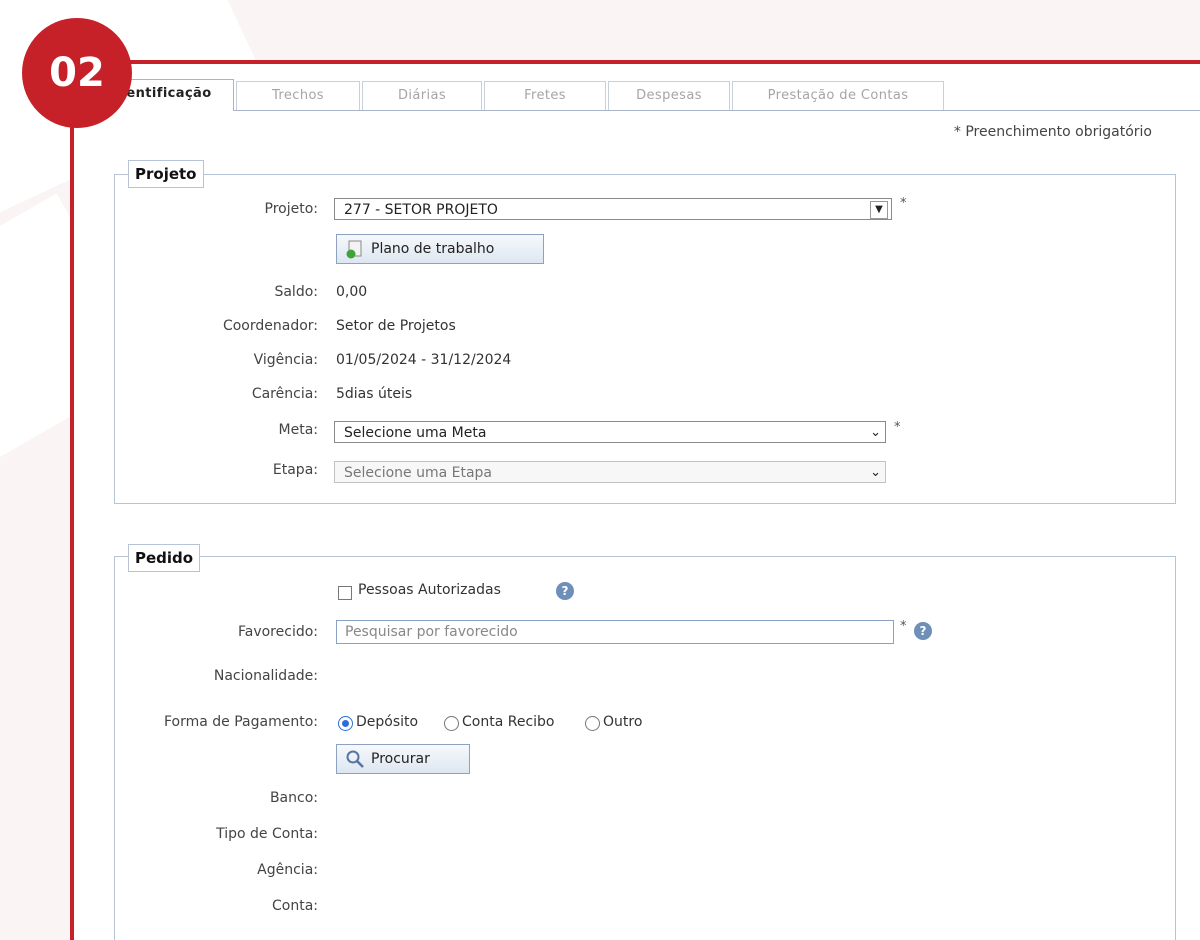 The image size is (1200, 940). I want to click on projeto-legend: Projeto, so click(166, 174).